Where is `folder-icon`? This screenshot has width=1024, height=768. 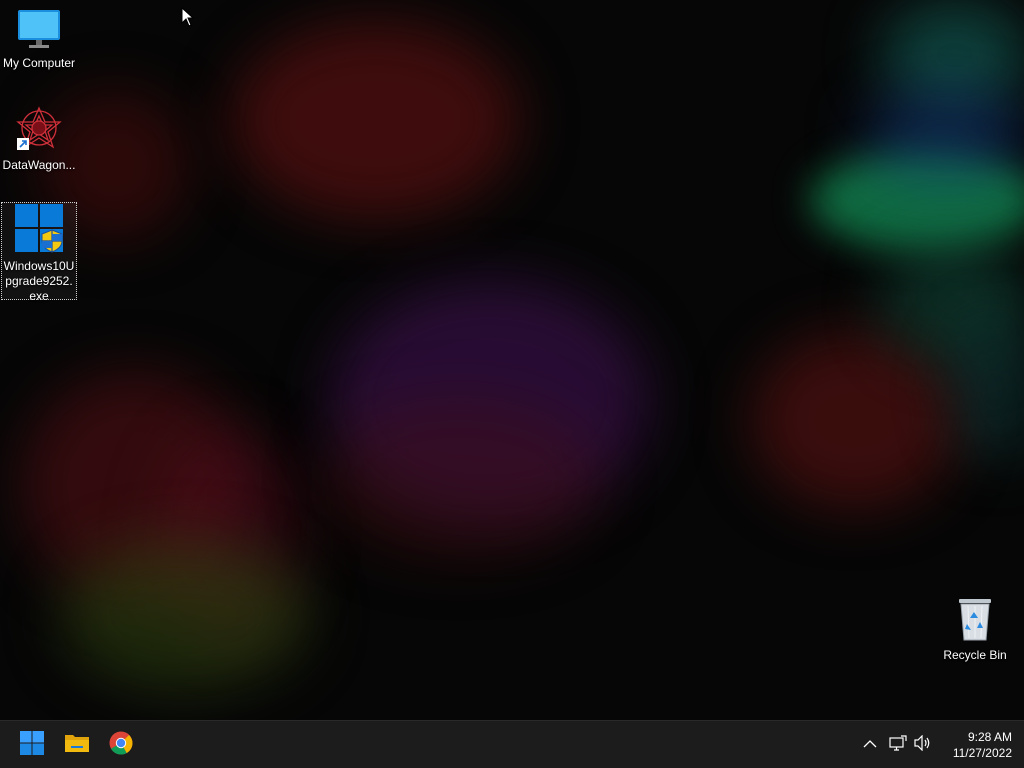 folder-icon is located at coordinates (77, 745).